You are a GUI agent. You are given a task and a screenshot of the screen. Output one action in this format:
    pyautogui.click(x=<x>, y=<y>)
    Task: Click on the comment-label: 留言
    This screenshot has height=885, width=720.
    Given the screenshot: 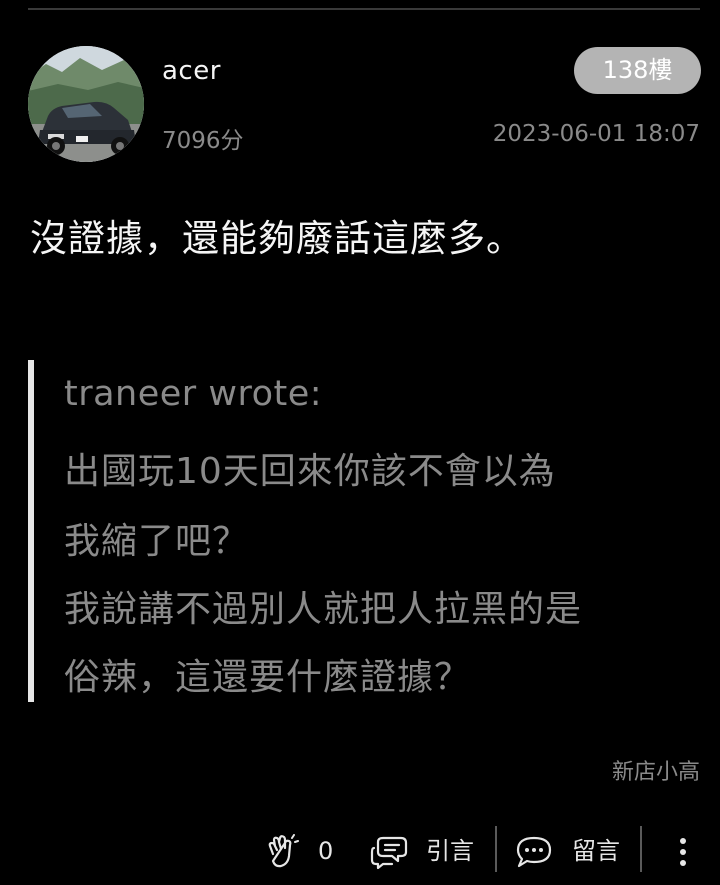 What is the action you would take?
    pyautogui.click(x=596, y=851)
    